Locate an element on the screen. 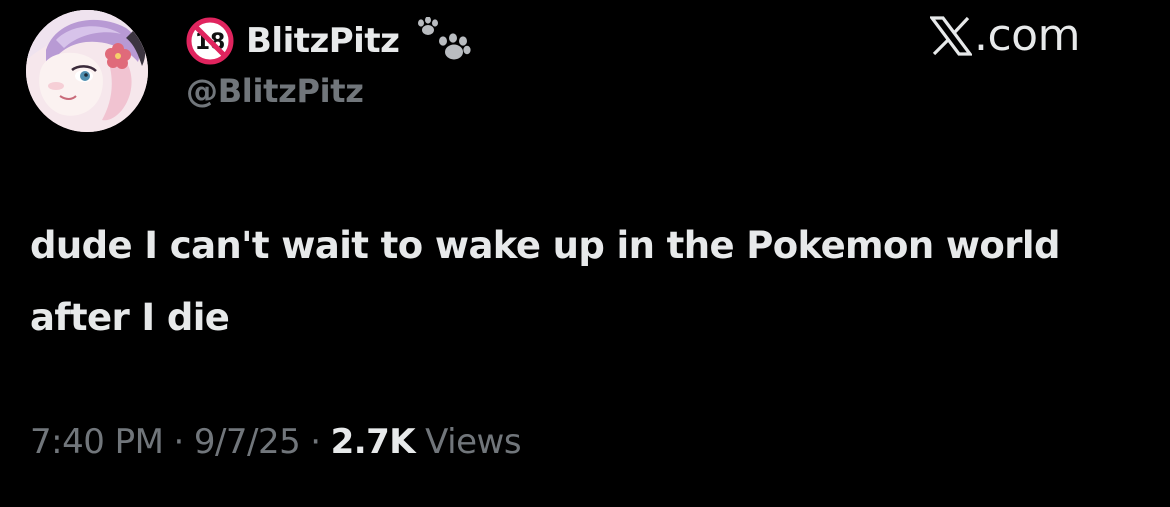  author-name-row: 18 BlitzPitz is located at coordinates (328, 41).